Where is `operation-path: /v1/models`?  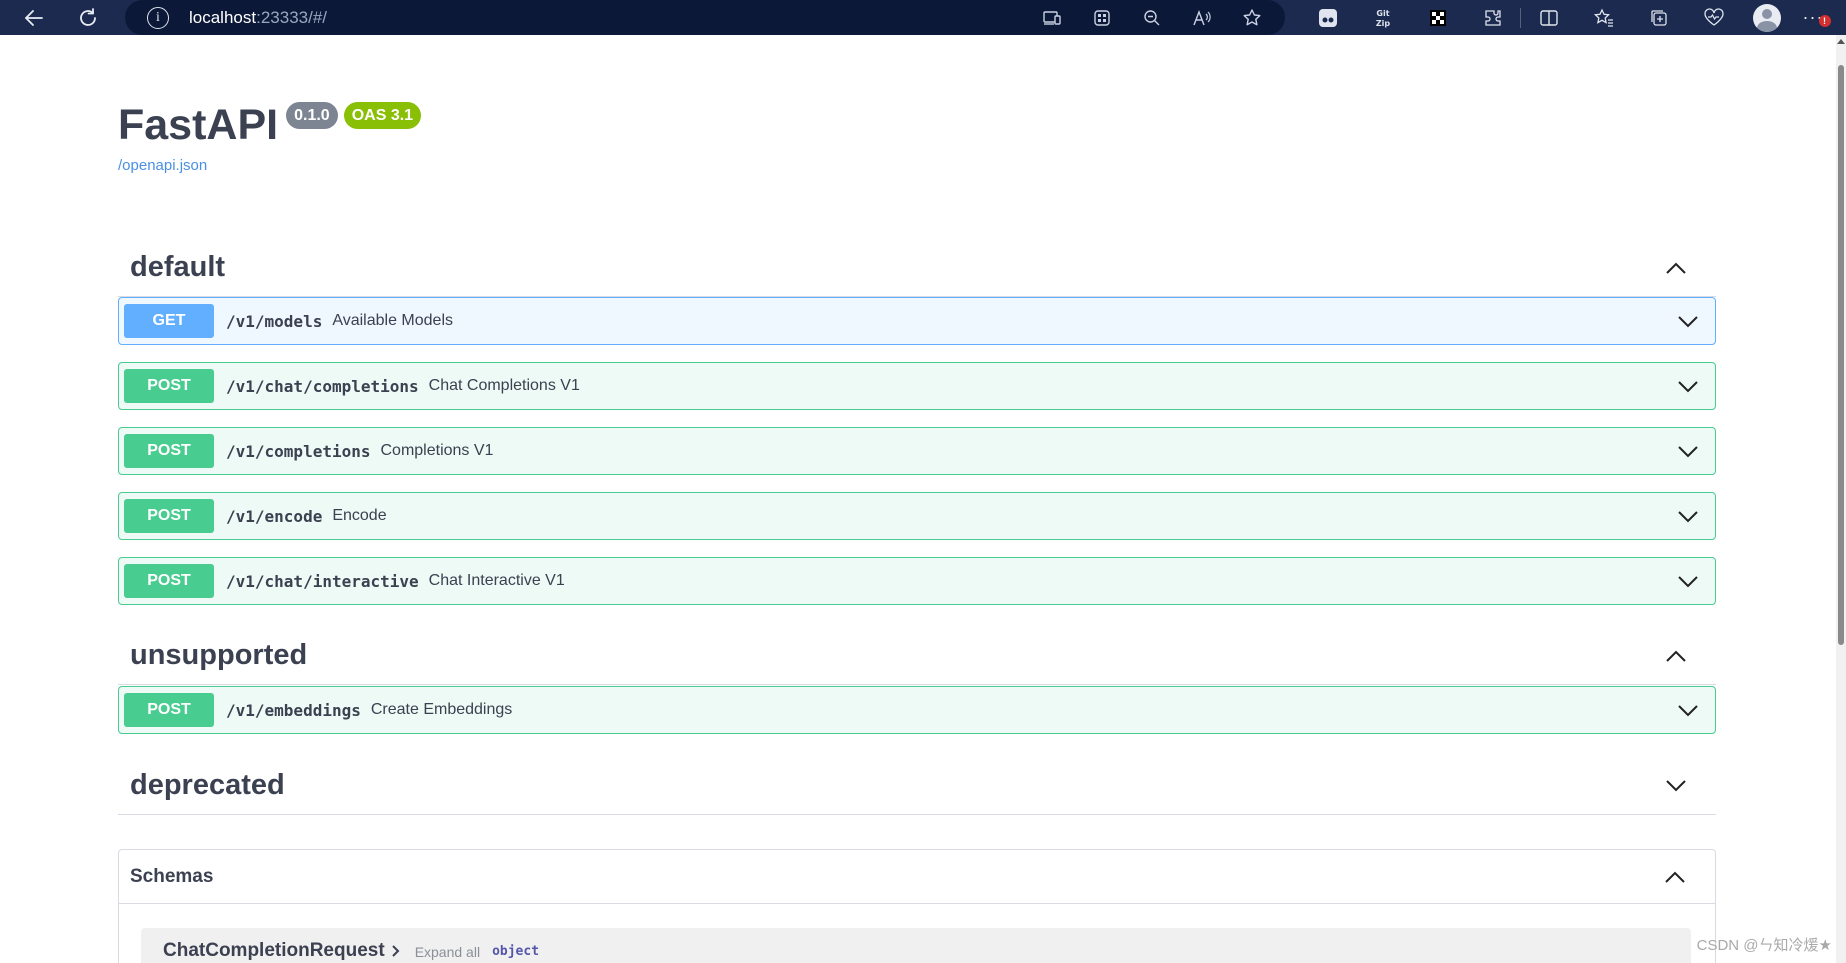 operation-path: /v1/models is located at coordinates (274, 321).